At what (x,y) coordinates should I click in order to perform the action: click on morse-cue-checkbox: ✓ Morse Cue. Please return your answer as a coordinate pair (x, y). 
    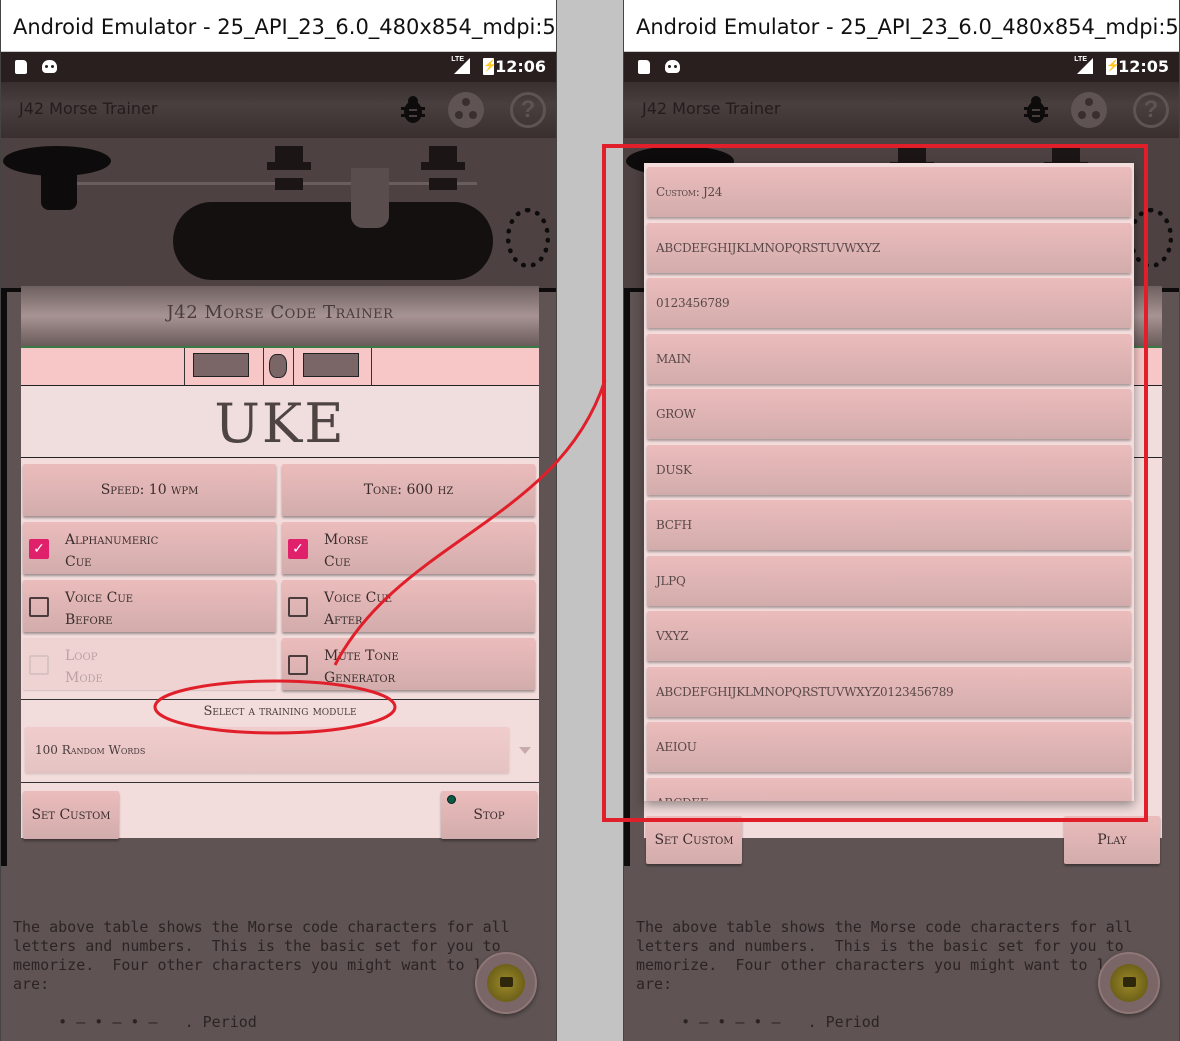
    Looking at the image, I should click on (408, 548).